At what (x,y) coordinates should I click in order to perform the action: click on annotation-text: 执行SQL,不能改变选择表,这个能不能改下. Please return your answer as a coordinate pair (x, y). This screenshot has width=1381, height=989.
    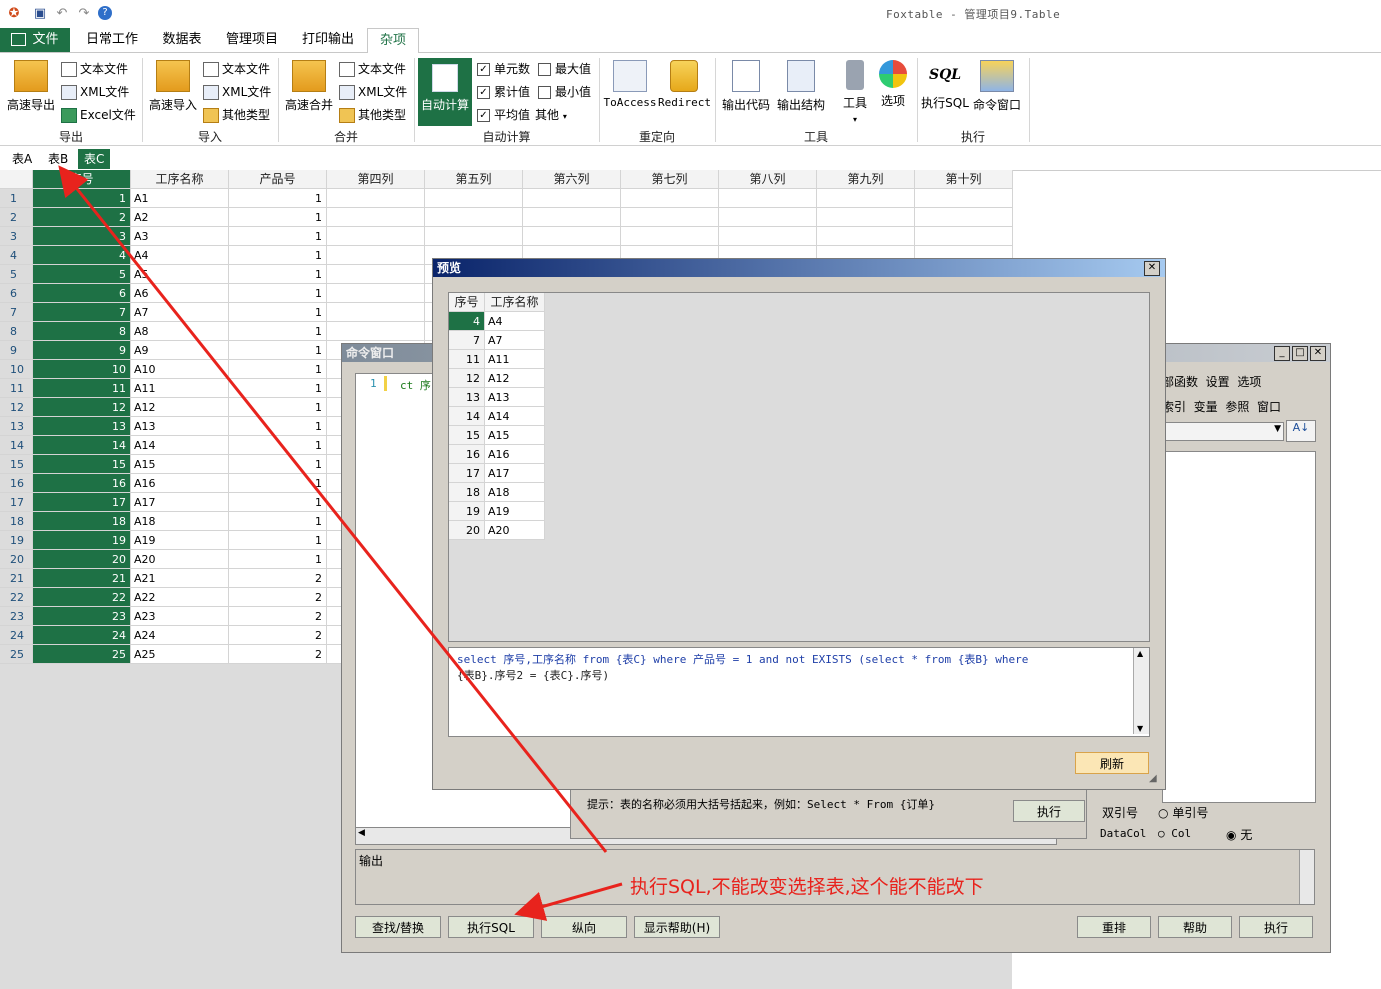
    Looking at the image, I should click on (807, 887).